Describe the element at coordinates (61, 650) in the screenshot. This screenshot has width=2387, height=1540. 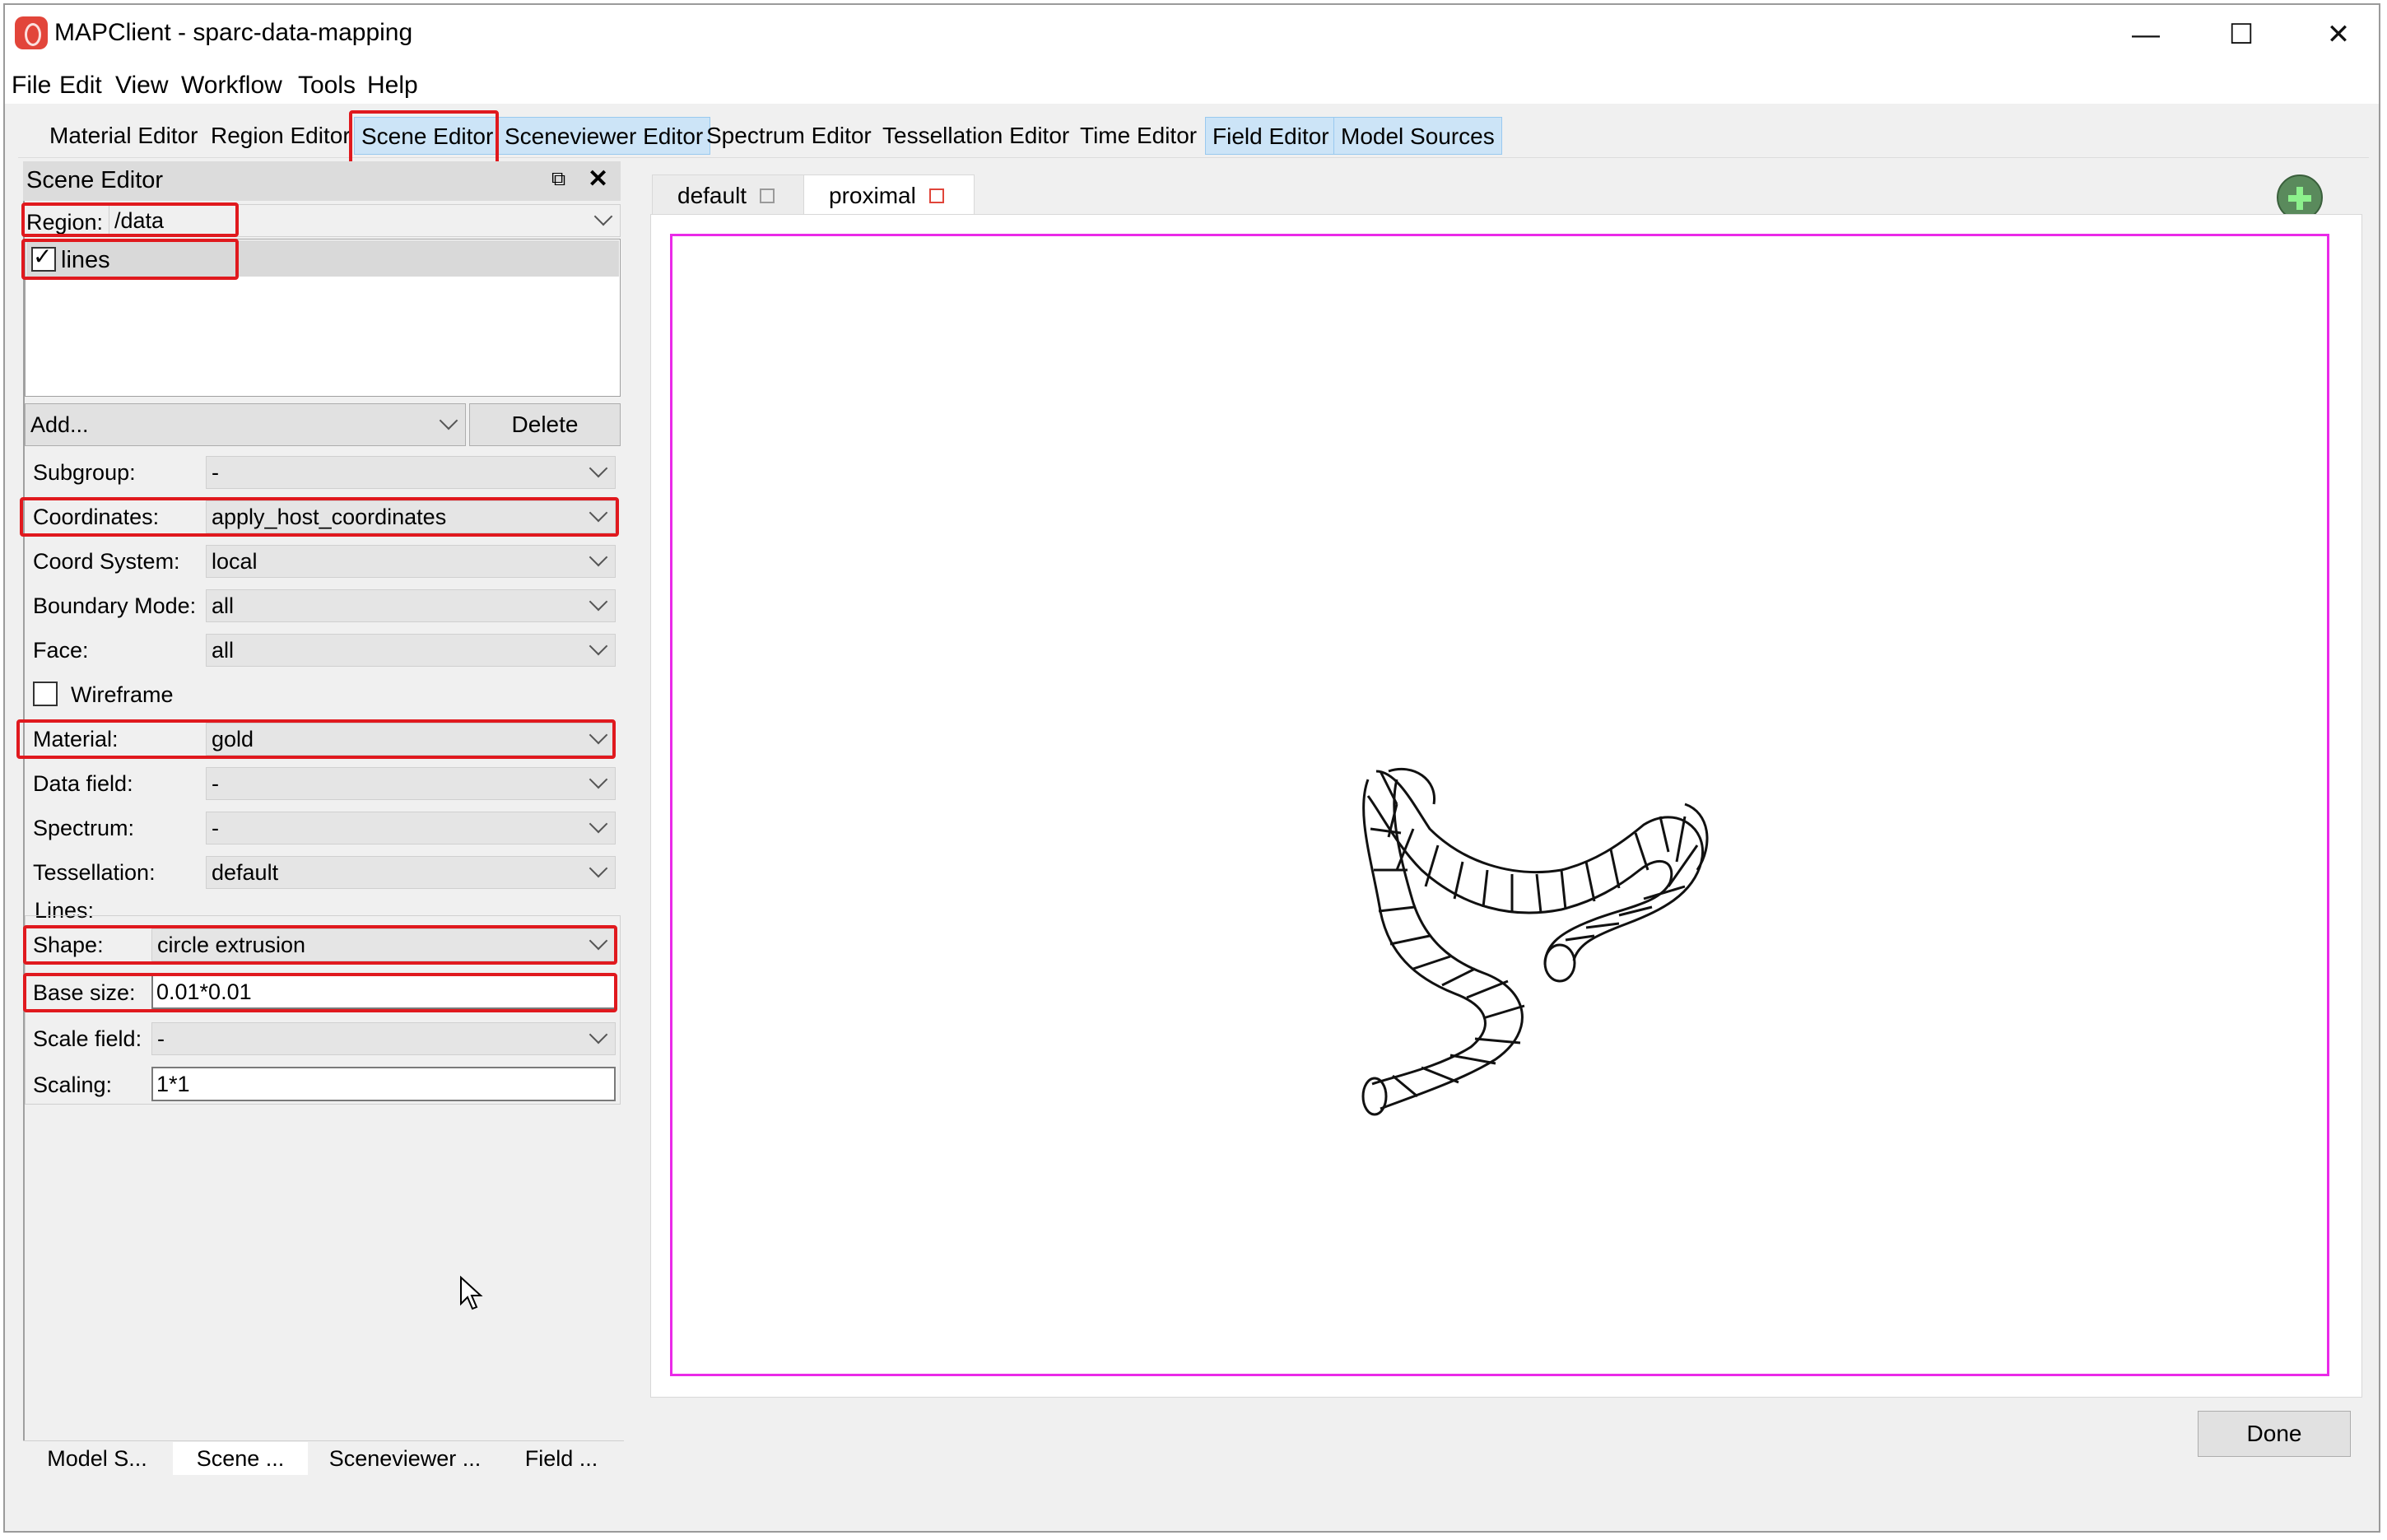
I see `face-label: Face:` at that location.